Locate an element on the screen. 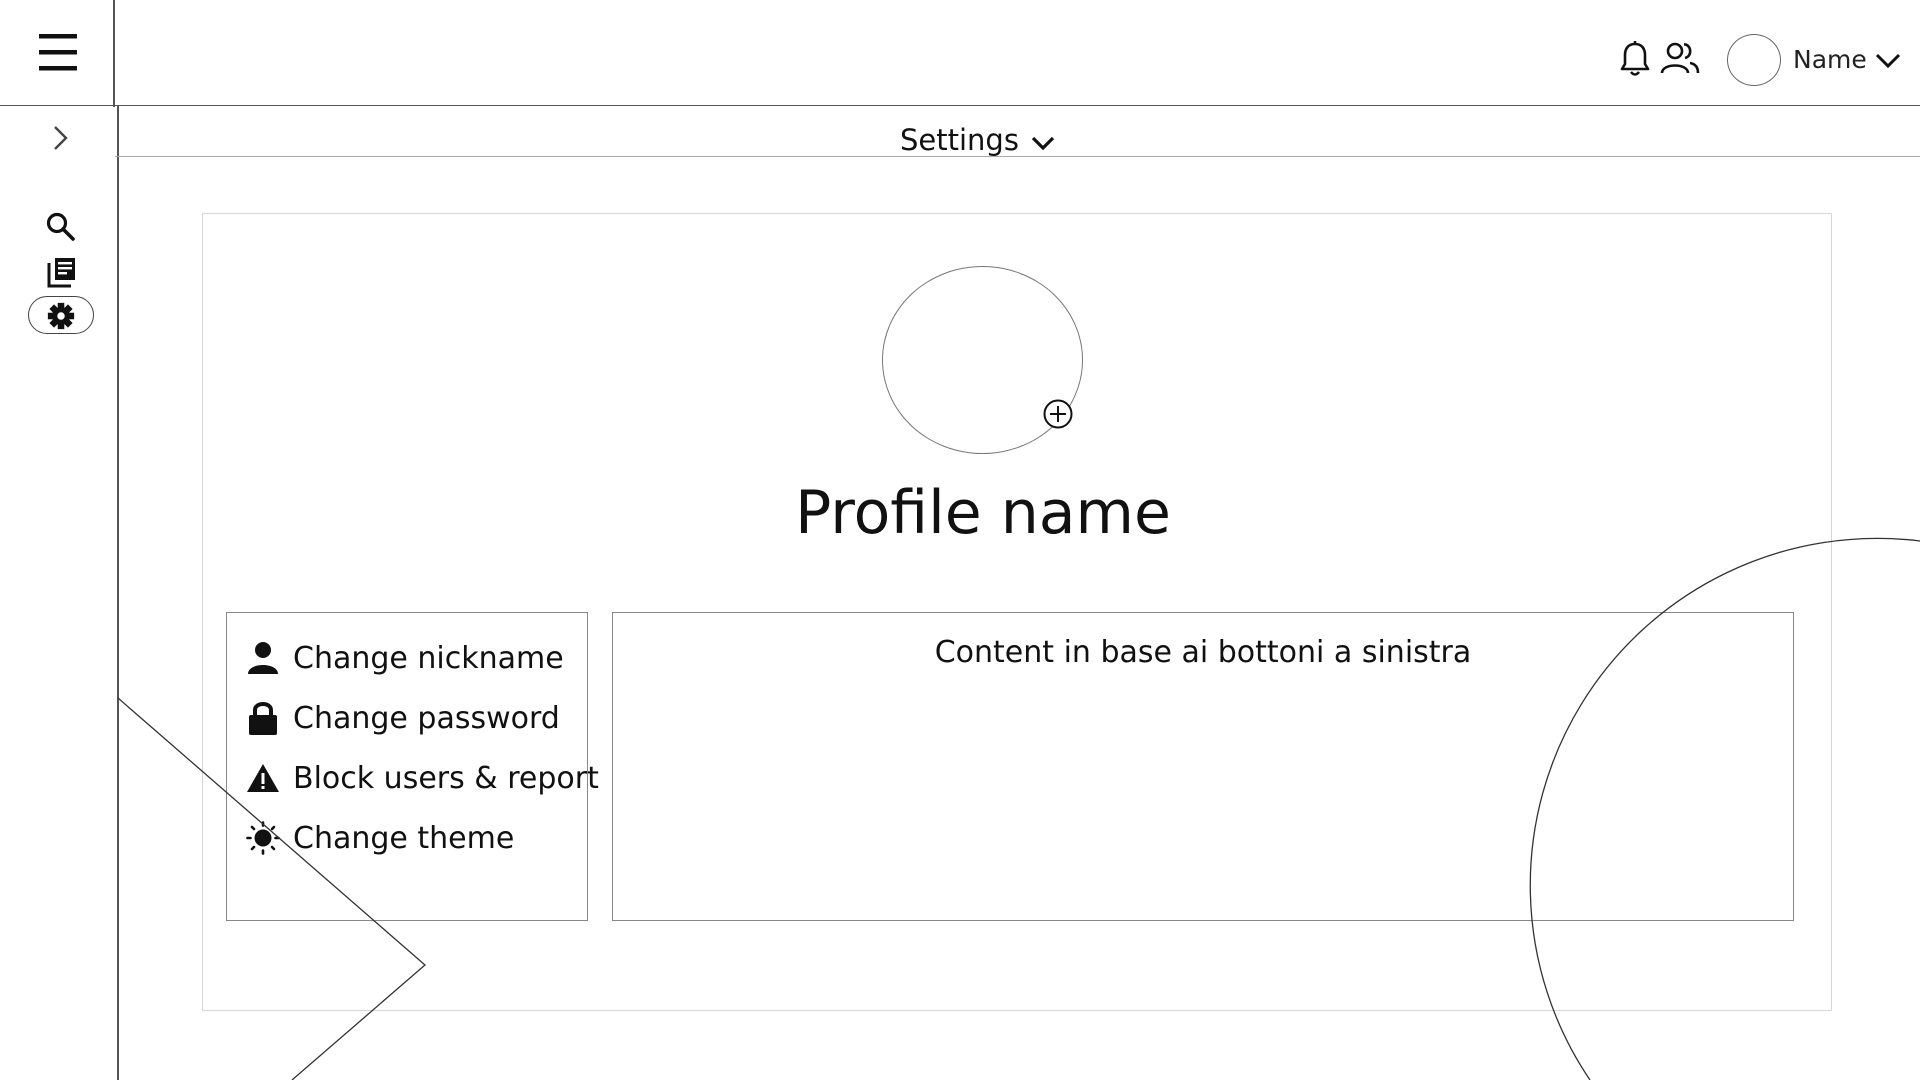 This screenshot has height=1080, width=1920. profile-name: Profile name is located at coordinates (983, 513).